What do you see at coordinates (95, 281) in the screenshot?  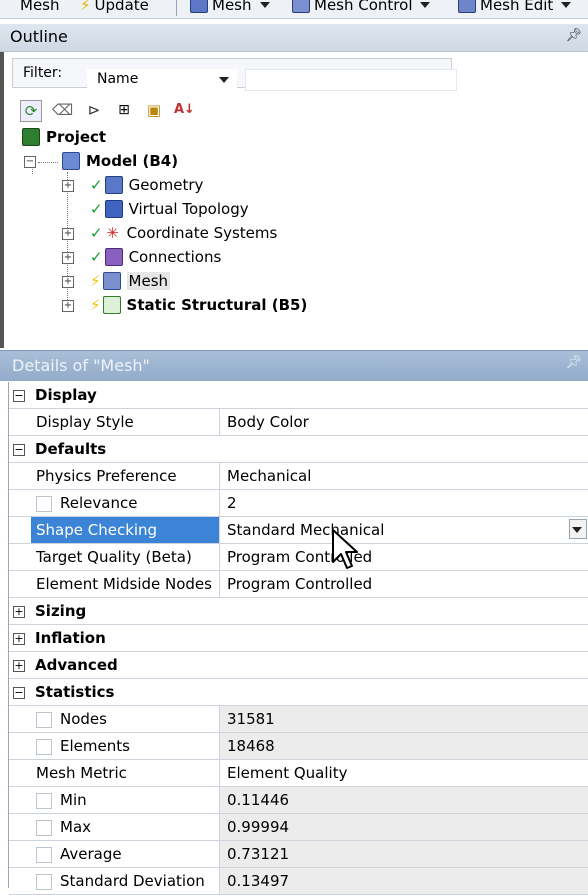 I see `lightning-icon: ⚡` at bounding box center [95, 281].